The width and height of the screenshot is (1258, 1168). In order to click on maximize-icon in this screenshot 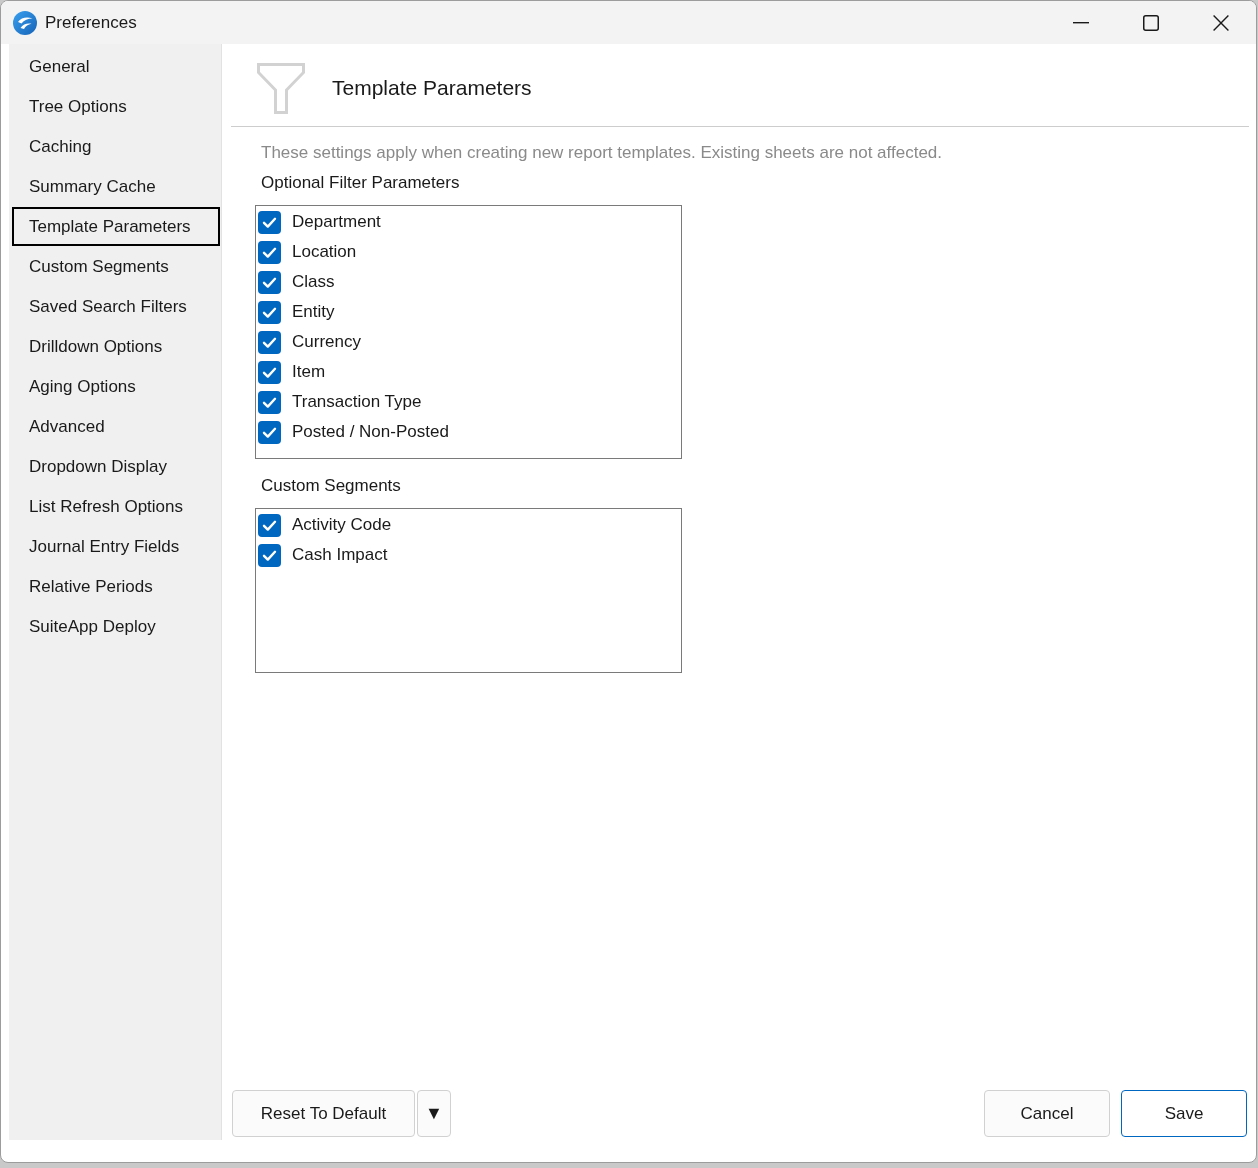, I will do `click(1151, 22)`.